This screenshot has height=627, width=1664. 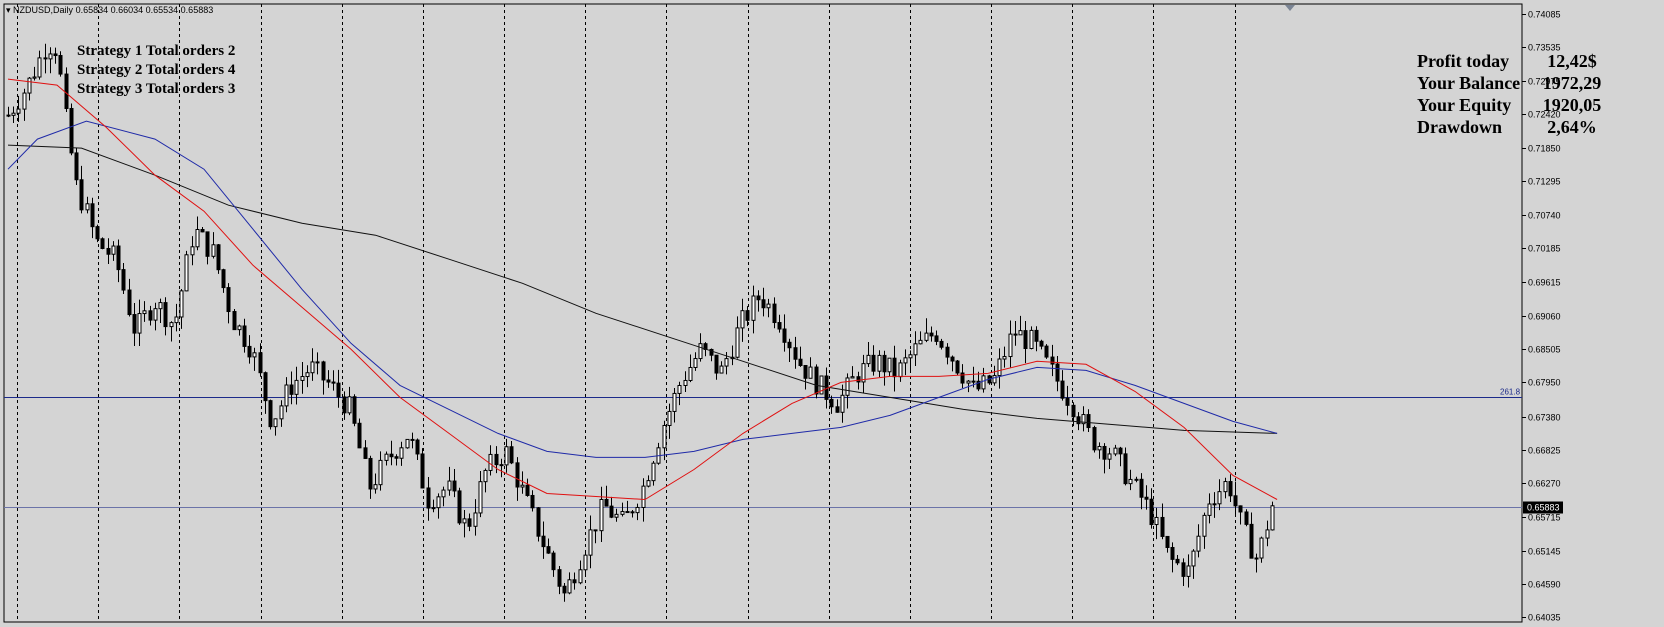 I want to click on profit-today-label: Profit today, so click(x=1463, y=61).